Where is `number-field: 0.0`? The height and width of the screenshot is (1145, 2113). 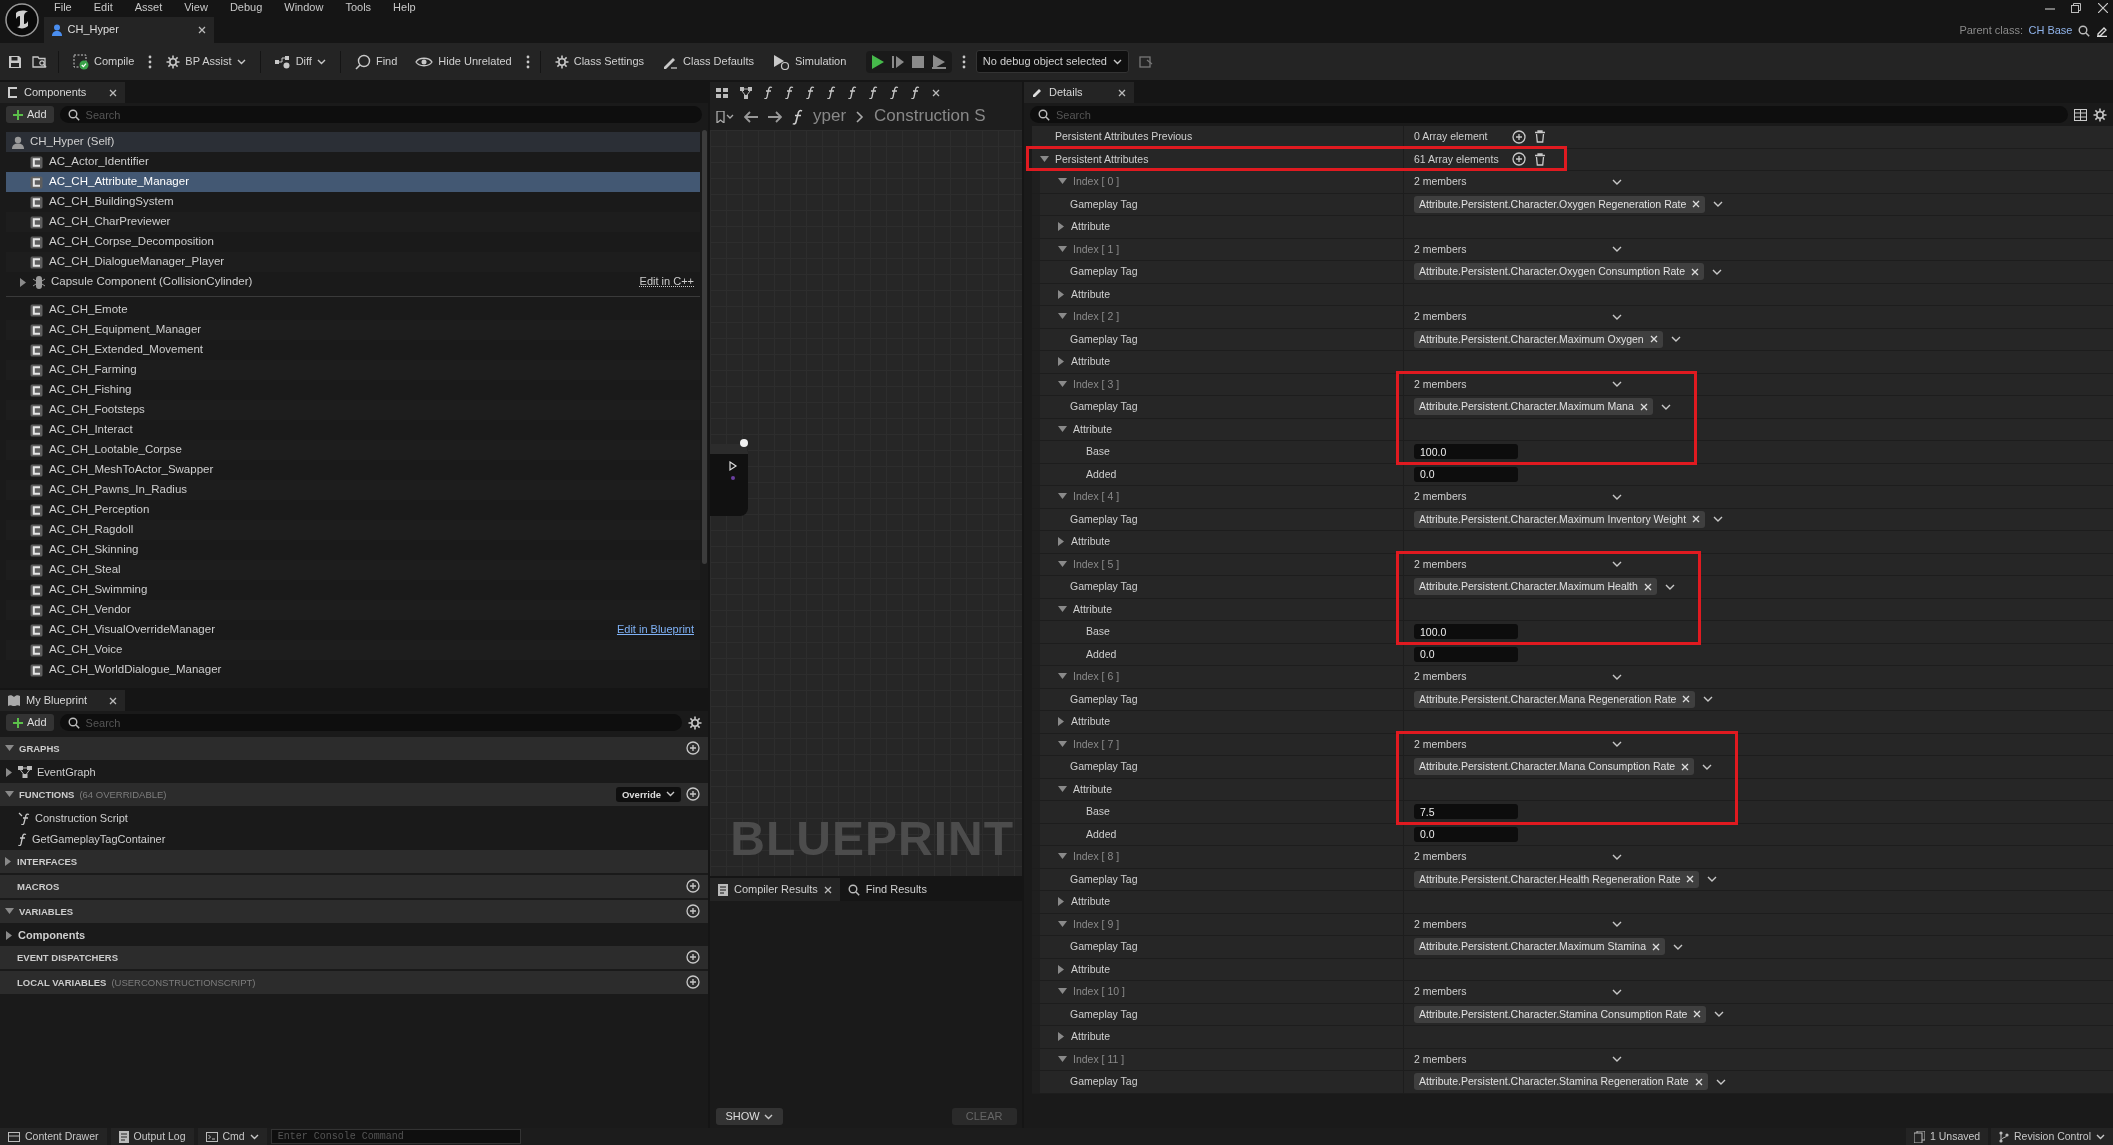 number-field: 0.0 is located at coordinates (1466, 474).